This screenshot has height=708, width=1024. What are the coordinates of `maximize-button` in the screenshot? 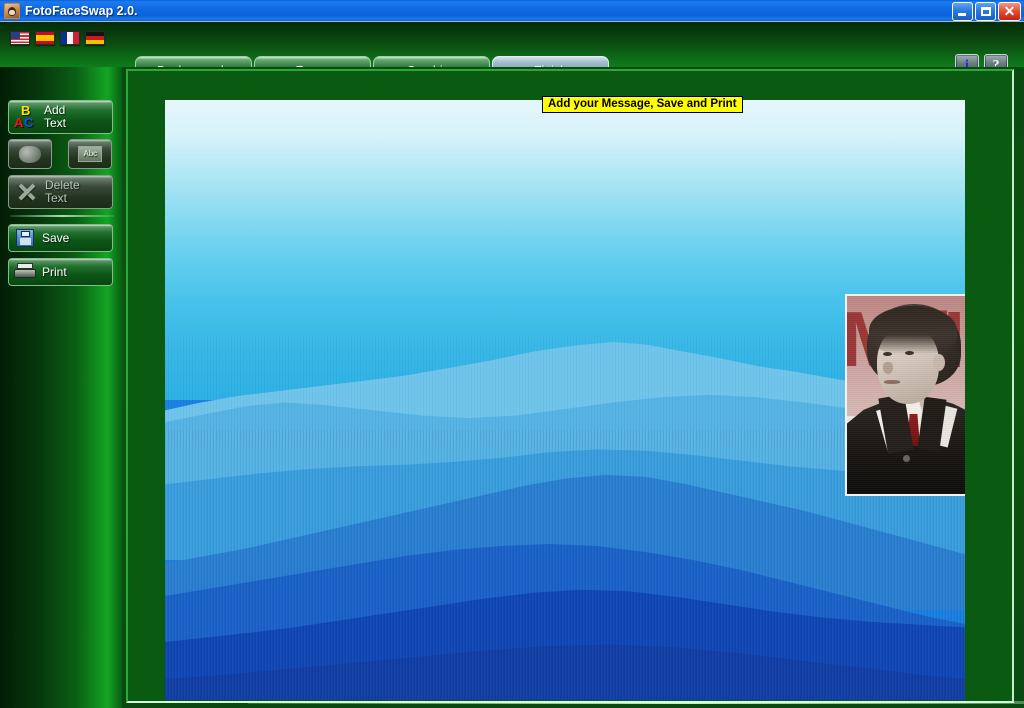 It's located at (985, 11).